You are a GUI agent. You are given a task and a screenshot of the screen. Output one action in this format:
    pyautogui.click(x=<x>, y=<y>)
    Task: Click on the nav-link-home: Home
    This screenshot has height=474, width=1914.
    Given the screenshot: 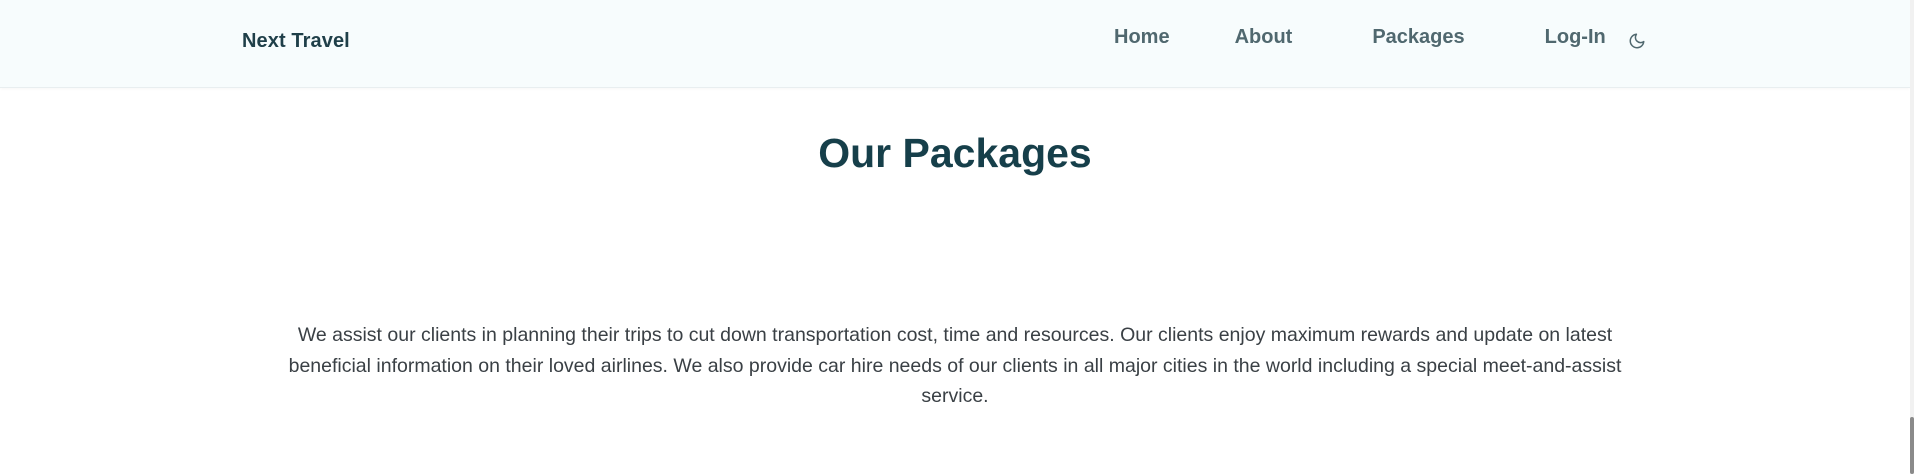 What is the action you would take?
    pyautogui.click(x=1142, y=37)
    